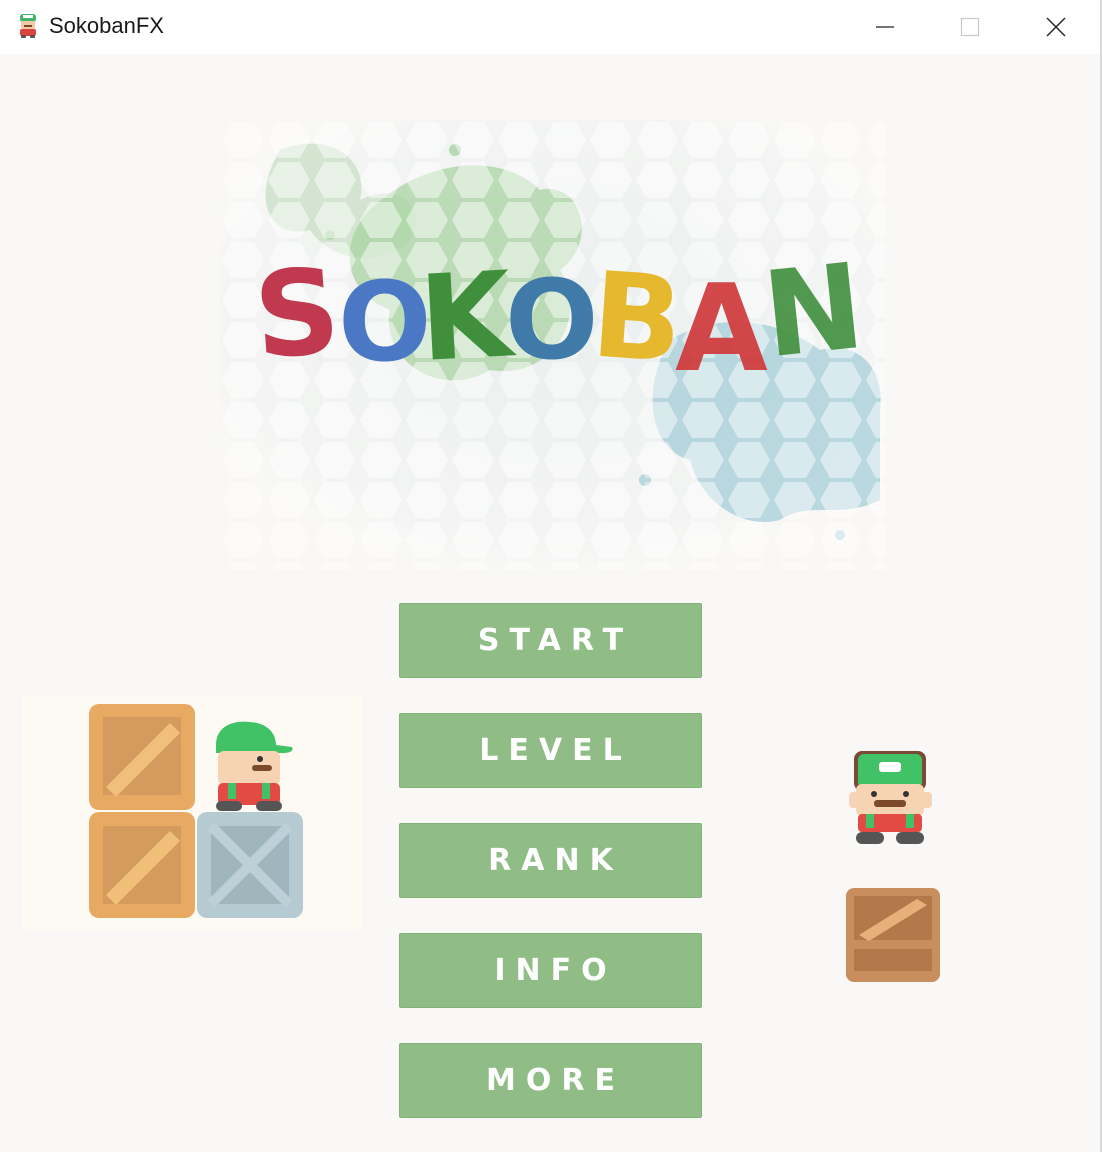  I want to click on minimize-icon, so click(885, 27).